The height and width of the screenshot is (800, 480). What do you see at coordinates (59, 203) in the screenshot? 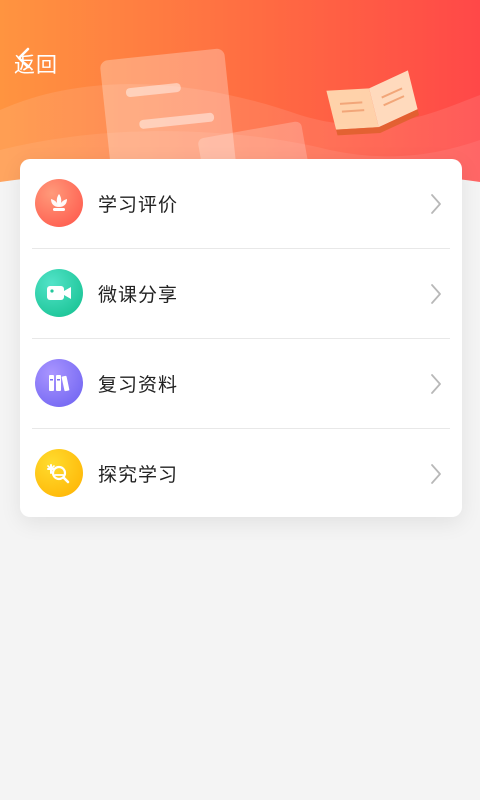
I see `lotus-icon` at bounding box center [59, 203].